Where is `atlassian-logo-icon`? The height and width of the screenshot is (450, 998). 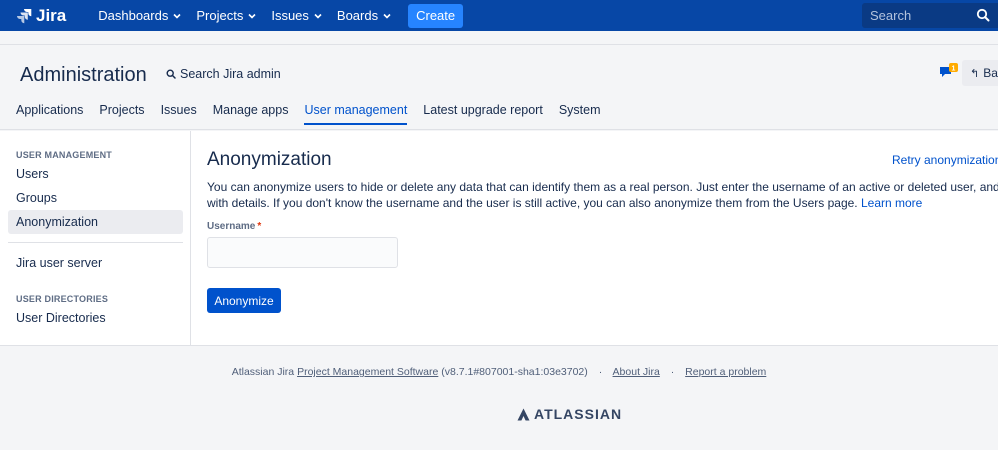 atlassian-logo-icon is located at coordinates (523, 414).